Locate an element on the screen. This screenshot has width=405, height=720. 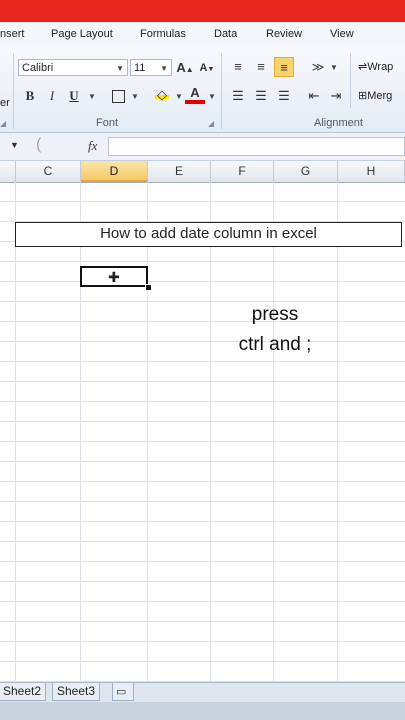
shrink-font-button: A▼ is located at coordinates (207, 68).